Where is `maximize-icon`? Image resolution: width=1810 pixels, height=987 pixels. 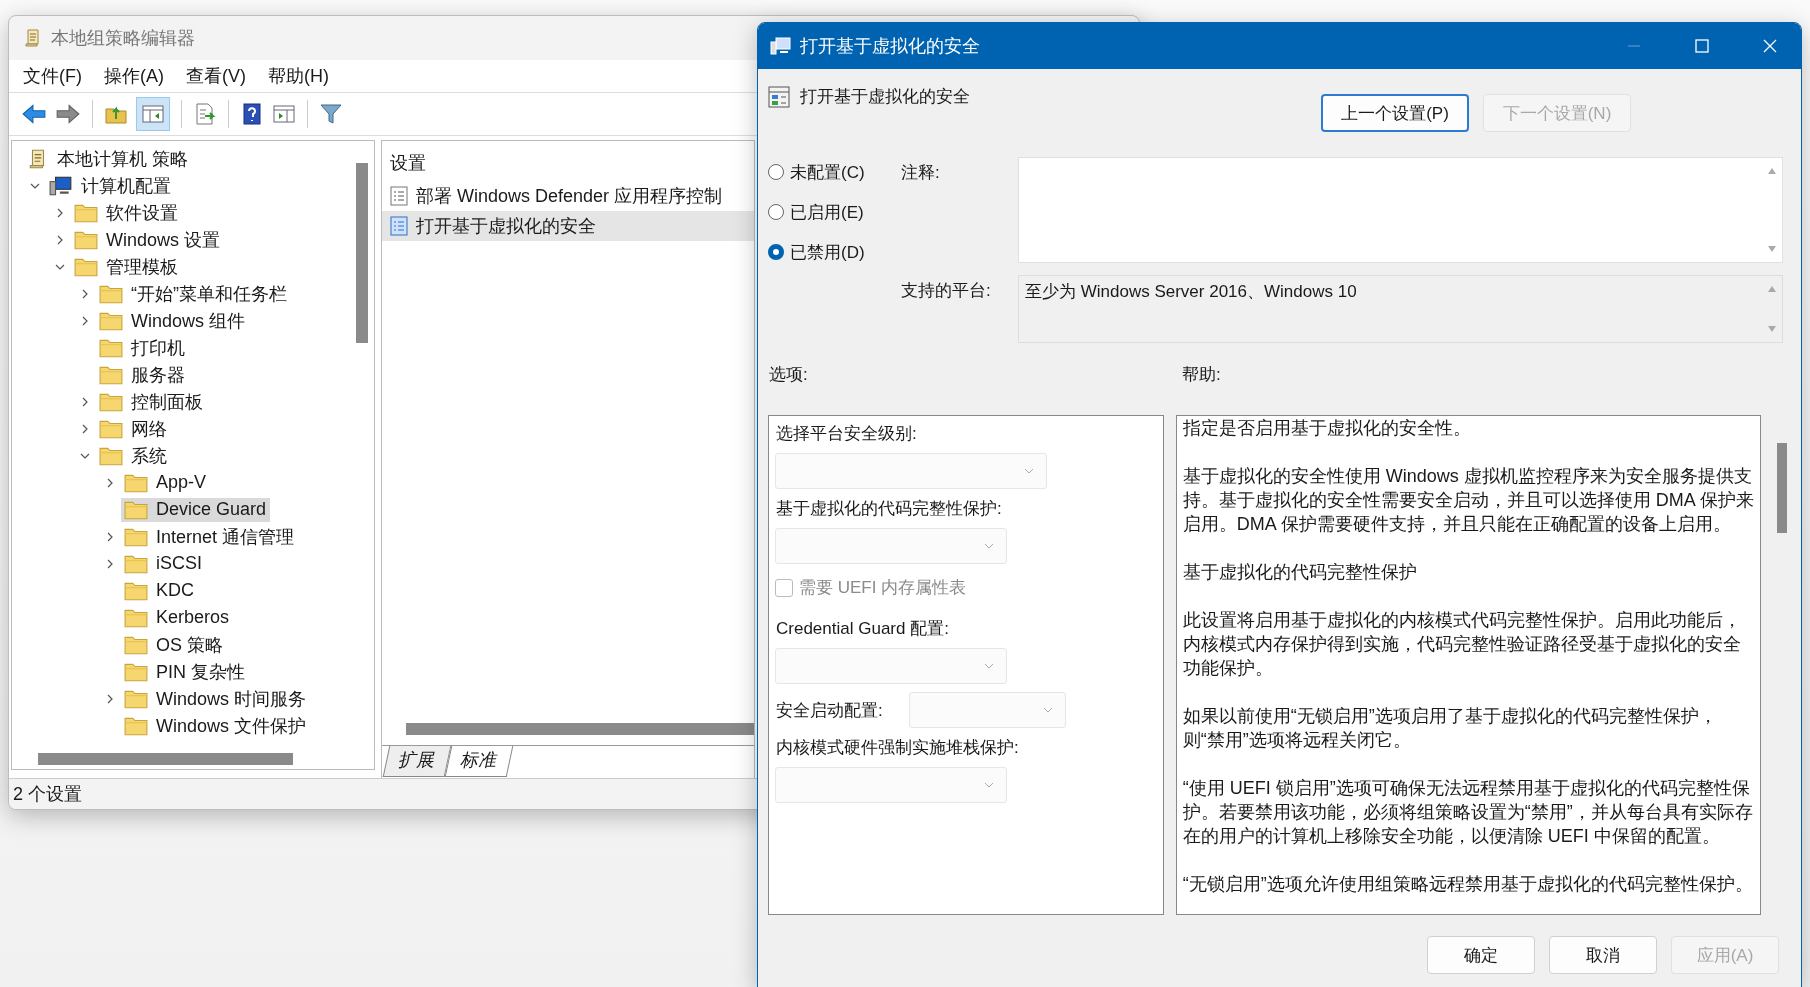
maximize-icon is located at coordinates (1702, 46).